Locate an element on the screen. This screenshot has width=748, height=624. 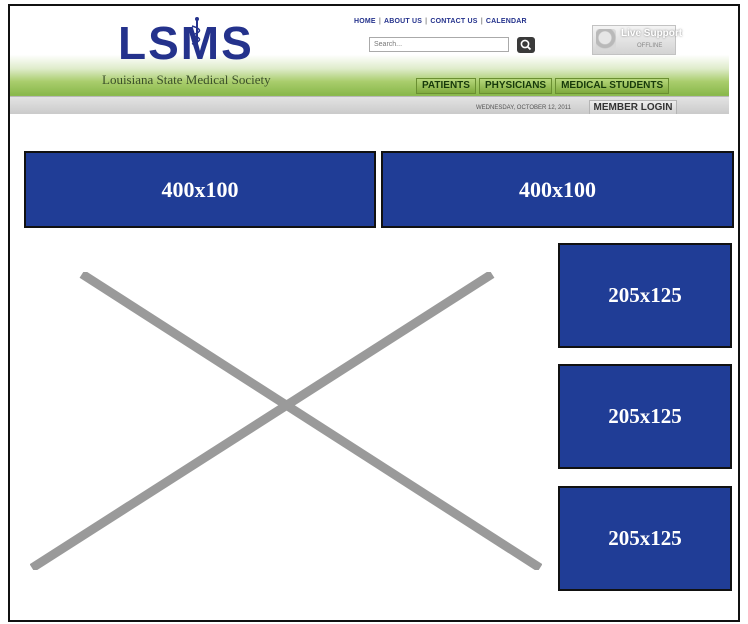
top-link-calendar: CALENDAR is located at coordinates (506, 21).